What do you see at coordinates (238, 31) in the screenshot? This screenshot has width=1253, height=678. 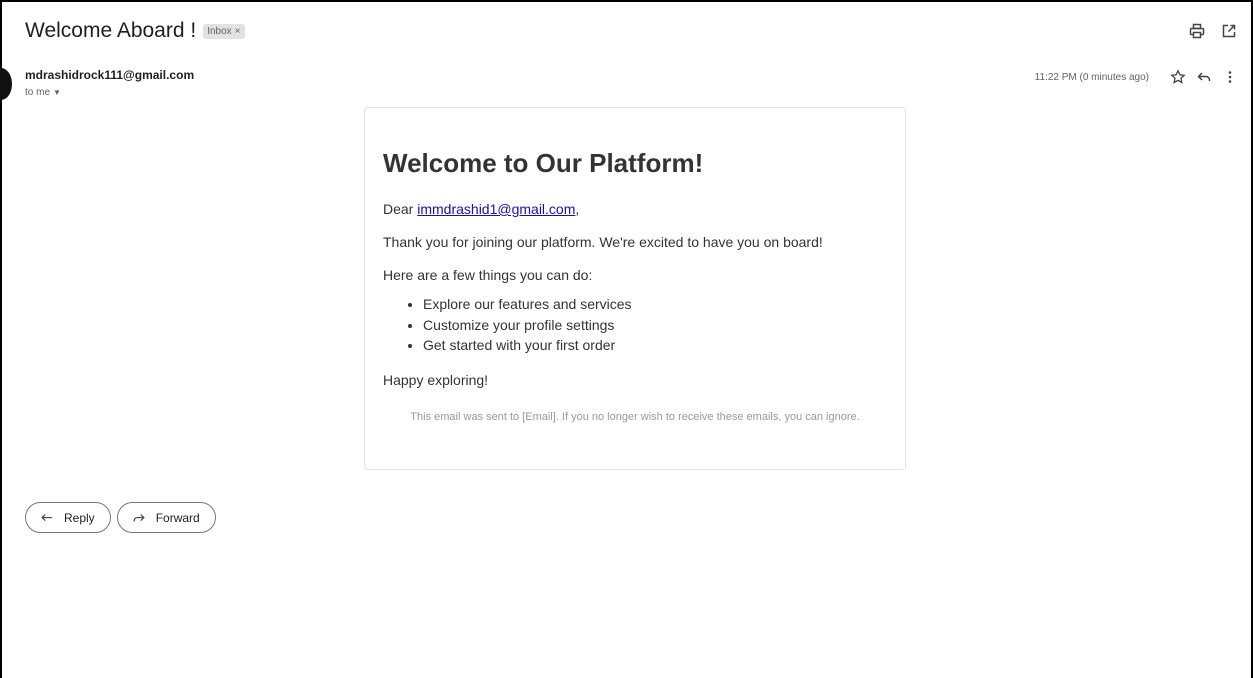 I see `remove-label-button: ×` at bounding box center [238, 31].